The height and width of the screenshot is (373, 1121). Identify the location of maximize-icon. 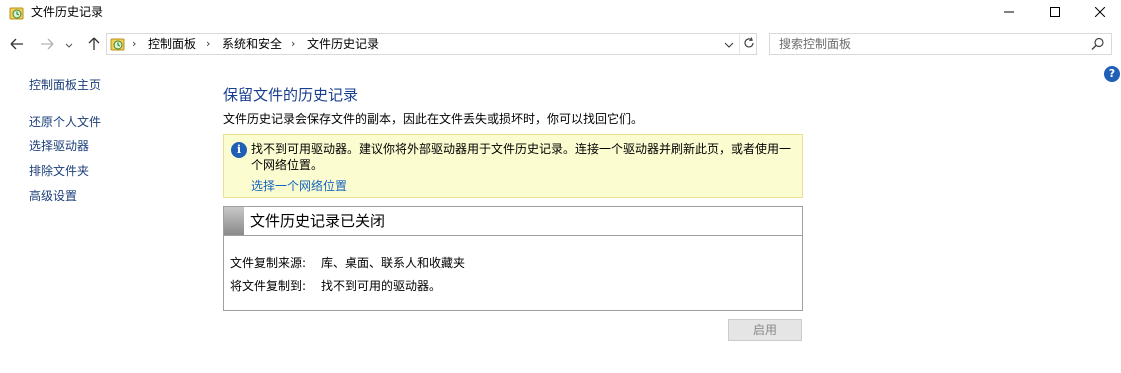
(1055, 13).